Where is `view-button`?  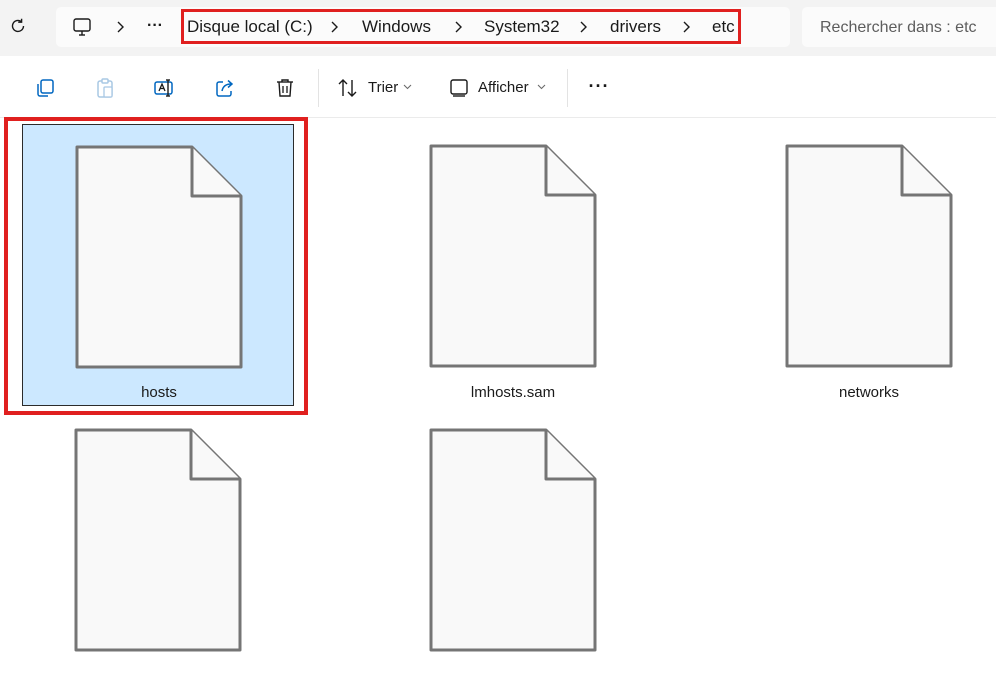 view-button is located at coordinates (459, 88).